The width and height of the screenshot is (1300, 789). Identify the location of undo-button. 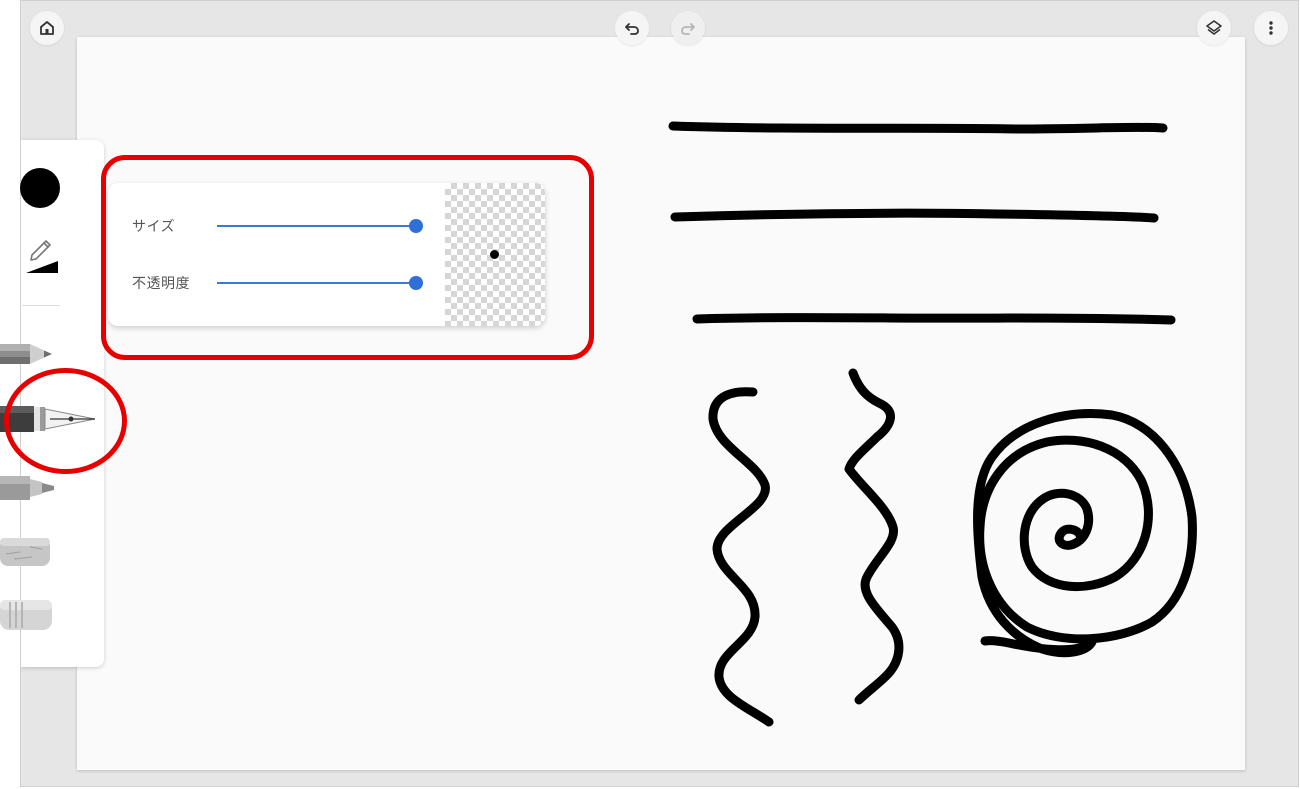
(632, 28).